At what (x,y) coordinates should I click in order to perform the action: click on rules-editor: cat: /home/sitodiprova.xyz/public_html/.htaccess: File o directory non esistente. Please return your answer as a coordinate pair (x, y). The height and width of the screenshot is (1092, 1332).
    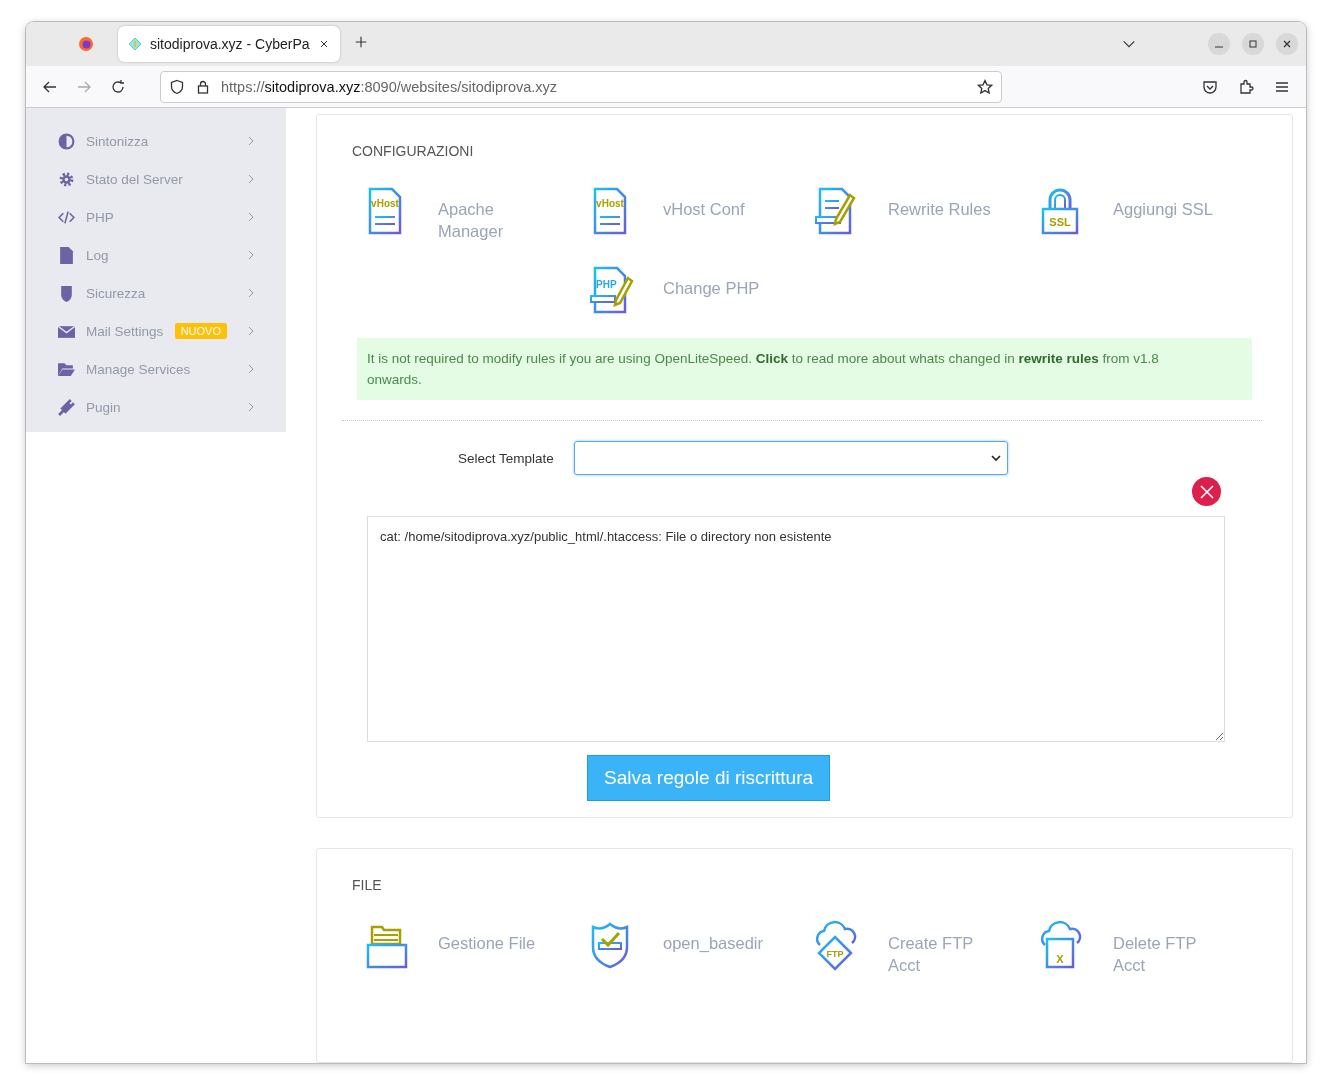
    Looking at the image, I should click on (796, 629).